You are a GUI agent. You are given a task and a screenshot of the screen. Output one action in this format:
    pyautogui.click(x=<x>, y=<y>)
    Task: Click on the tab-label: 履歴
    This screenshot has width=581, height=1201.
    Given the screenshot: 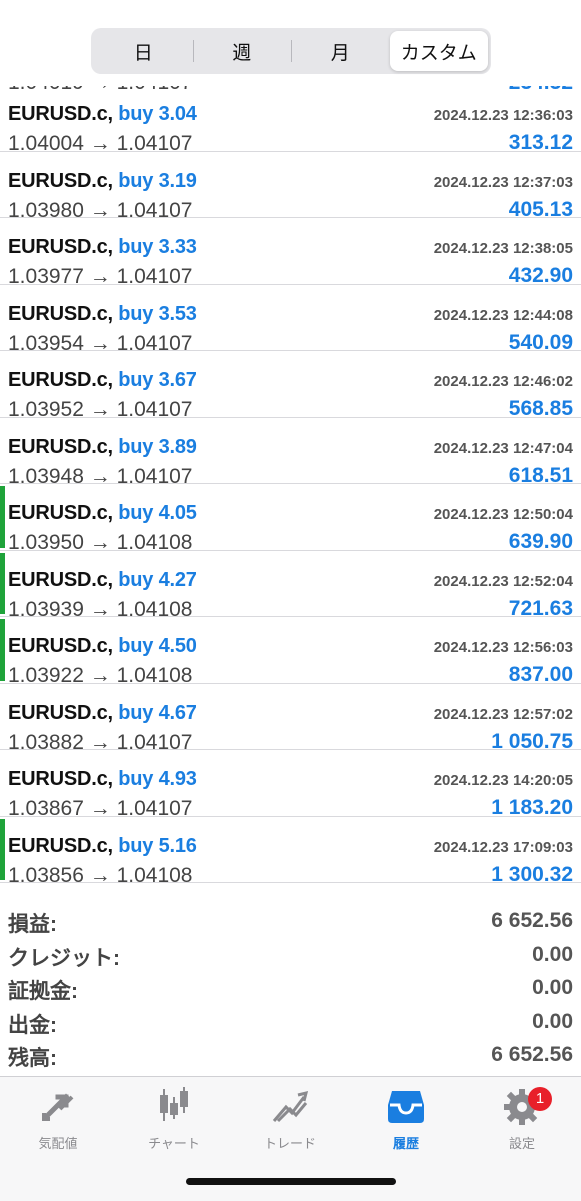 What is the action you would take?
    pyautogui.click(x=405, y=1143)
    